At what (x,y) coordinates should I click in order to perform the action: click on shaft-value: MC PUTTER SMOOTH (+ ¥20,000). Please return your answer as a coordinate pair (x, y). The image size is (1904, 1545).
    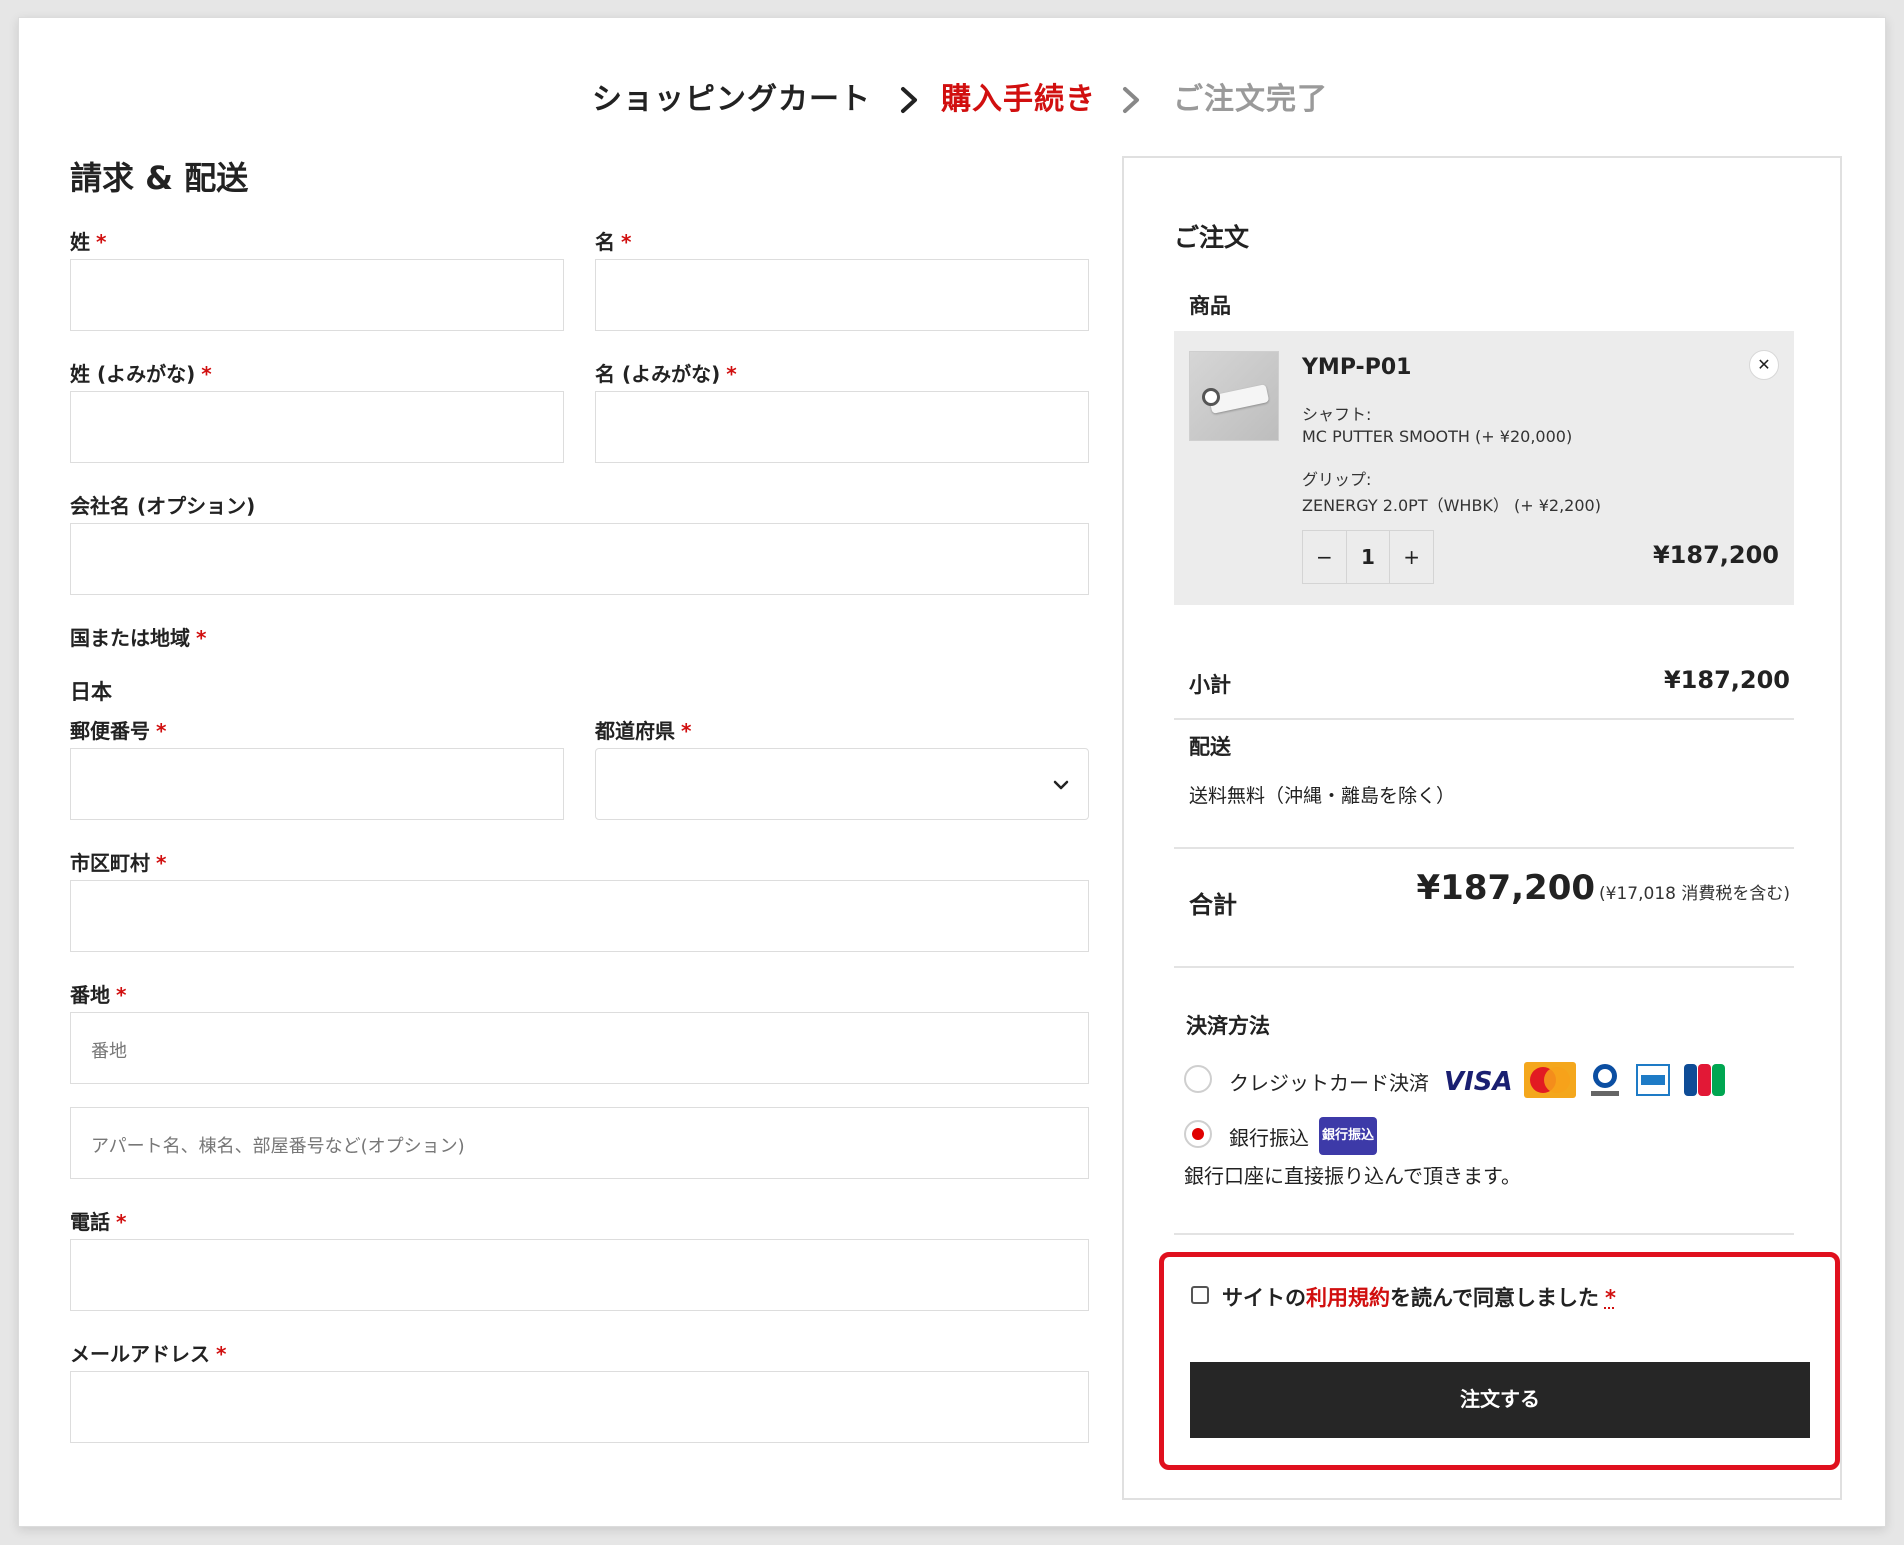
    Looking at the image, I should click on (1437, 436).